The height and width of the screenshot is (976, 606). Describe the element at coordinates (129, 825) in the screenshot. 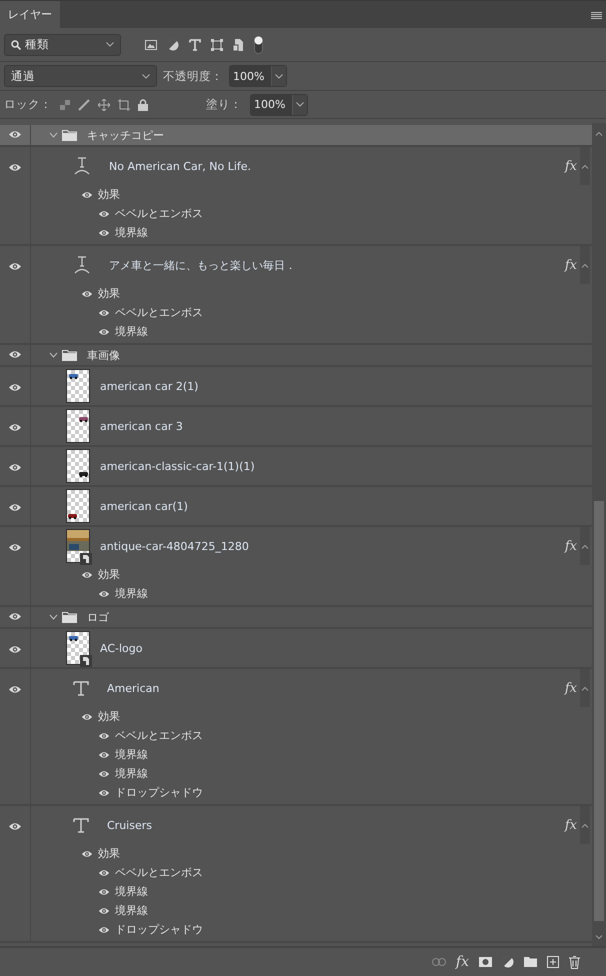

I see `layer-name: Cruisers` at that location.